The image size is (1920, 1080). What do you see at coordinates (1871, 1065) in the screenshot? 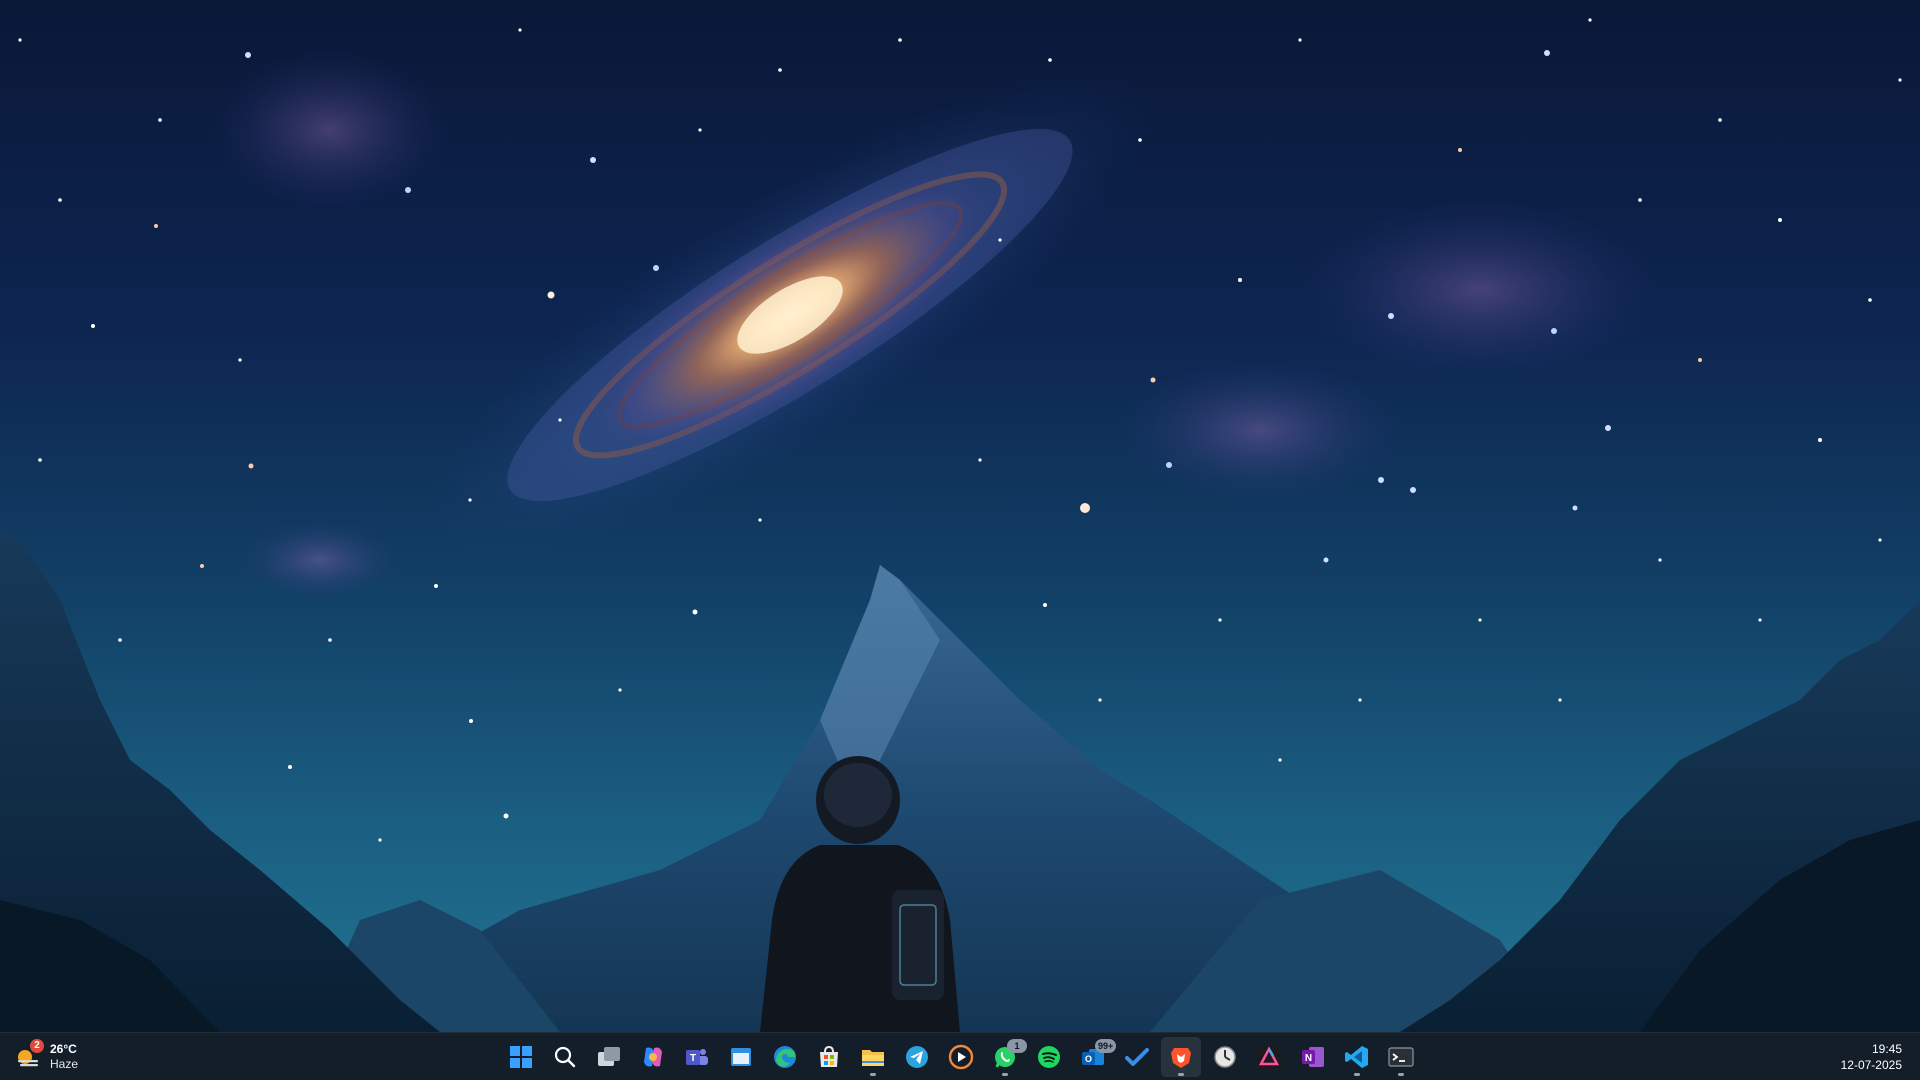
I see `clock-date: 12-07-2025` at bounding box center [1871, 1065].